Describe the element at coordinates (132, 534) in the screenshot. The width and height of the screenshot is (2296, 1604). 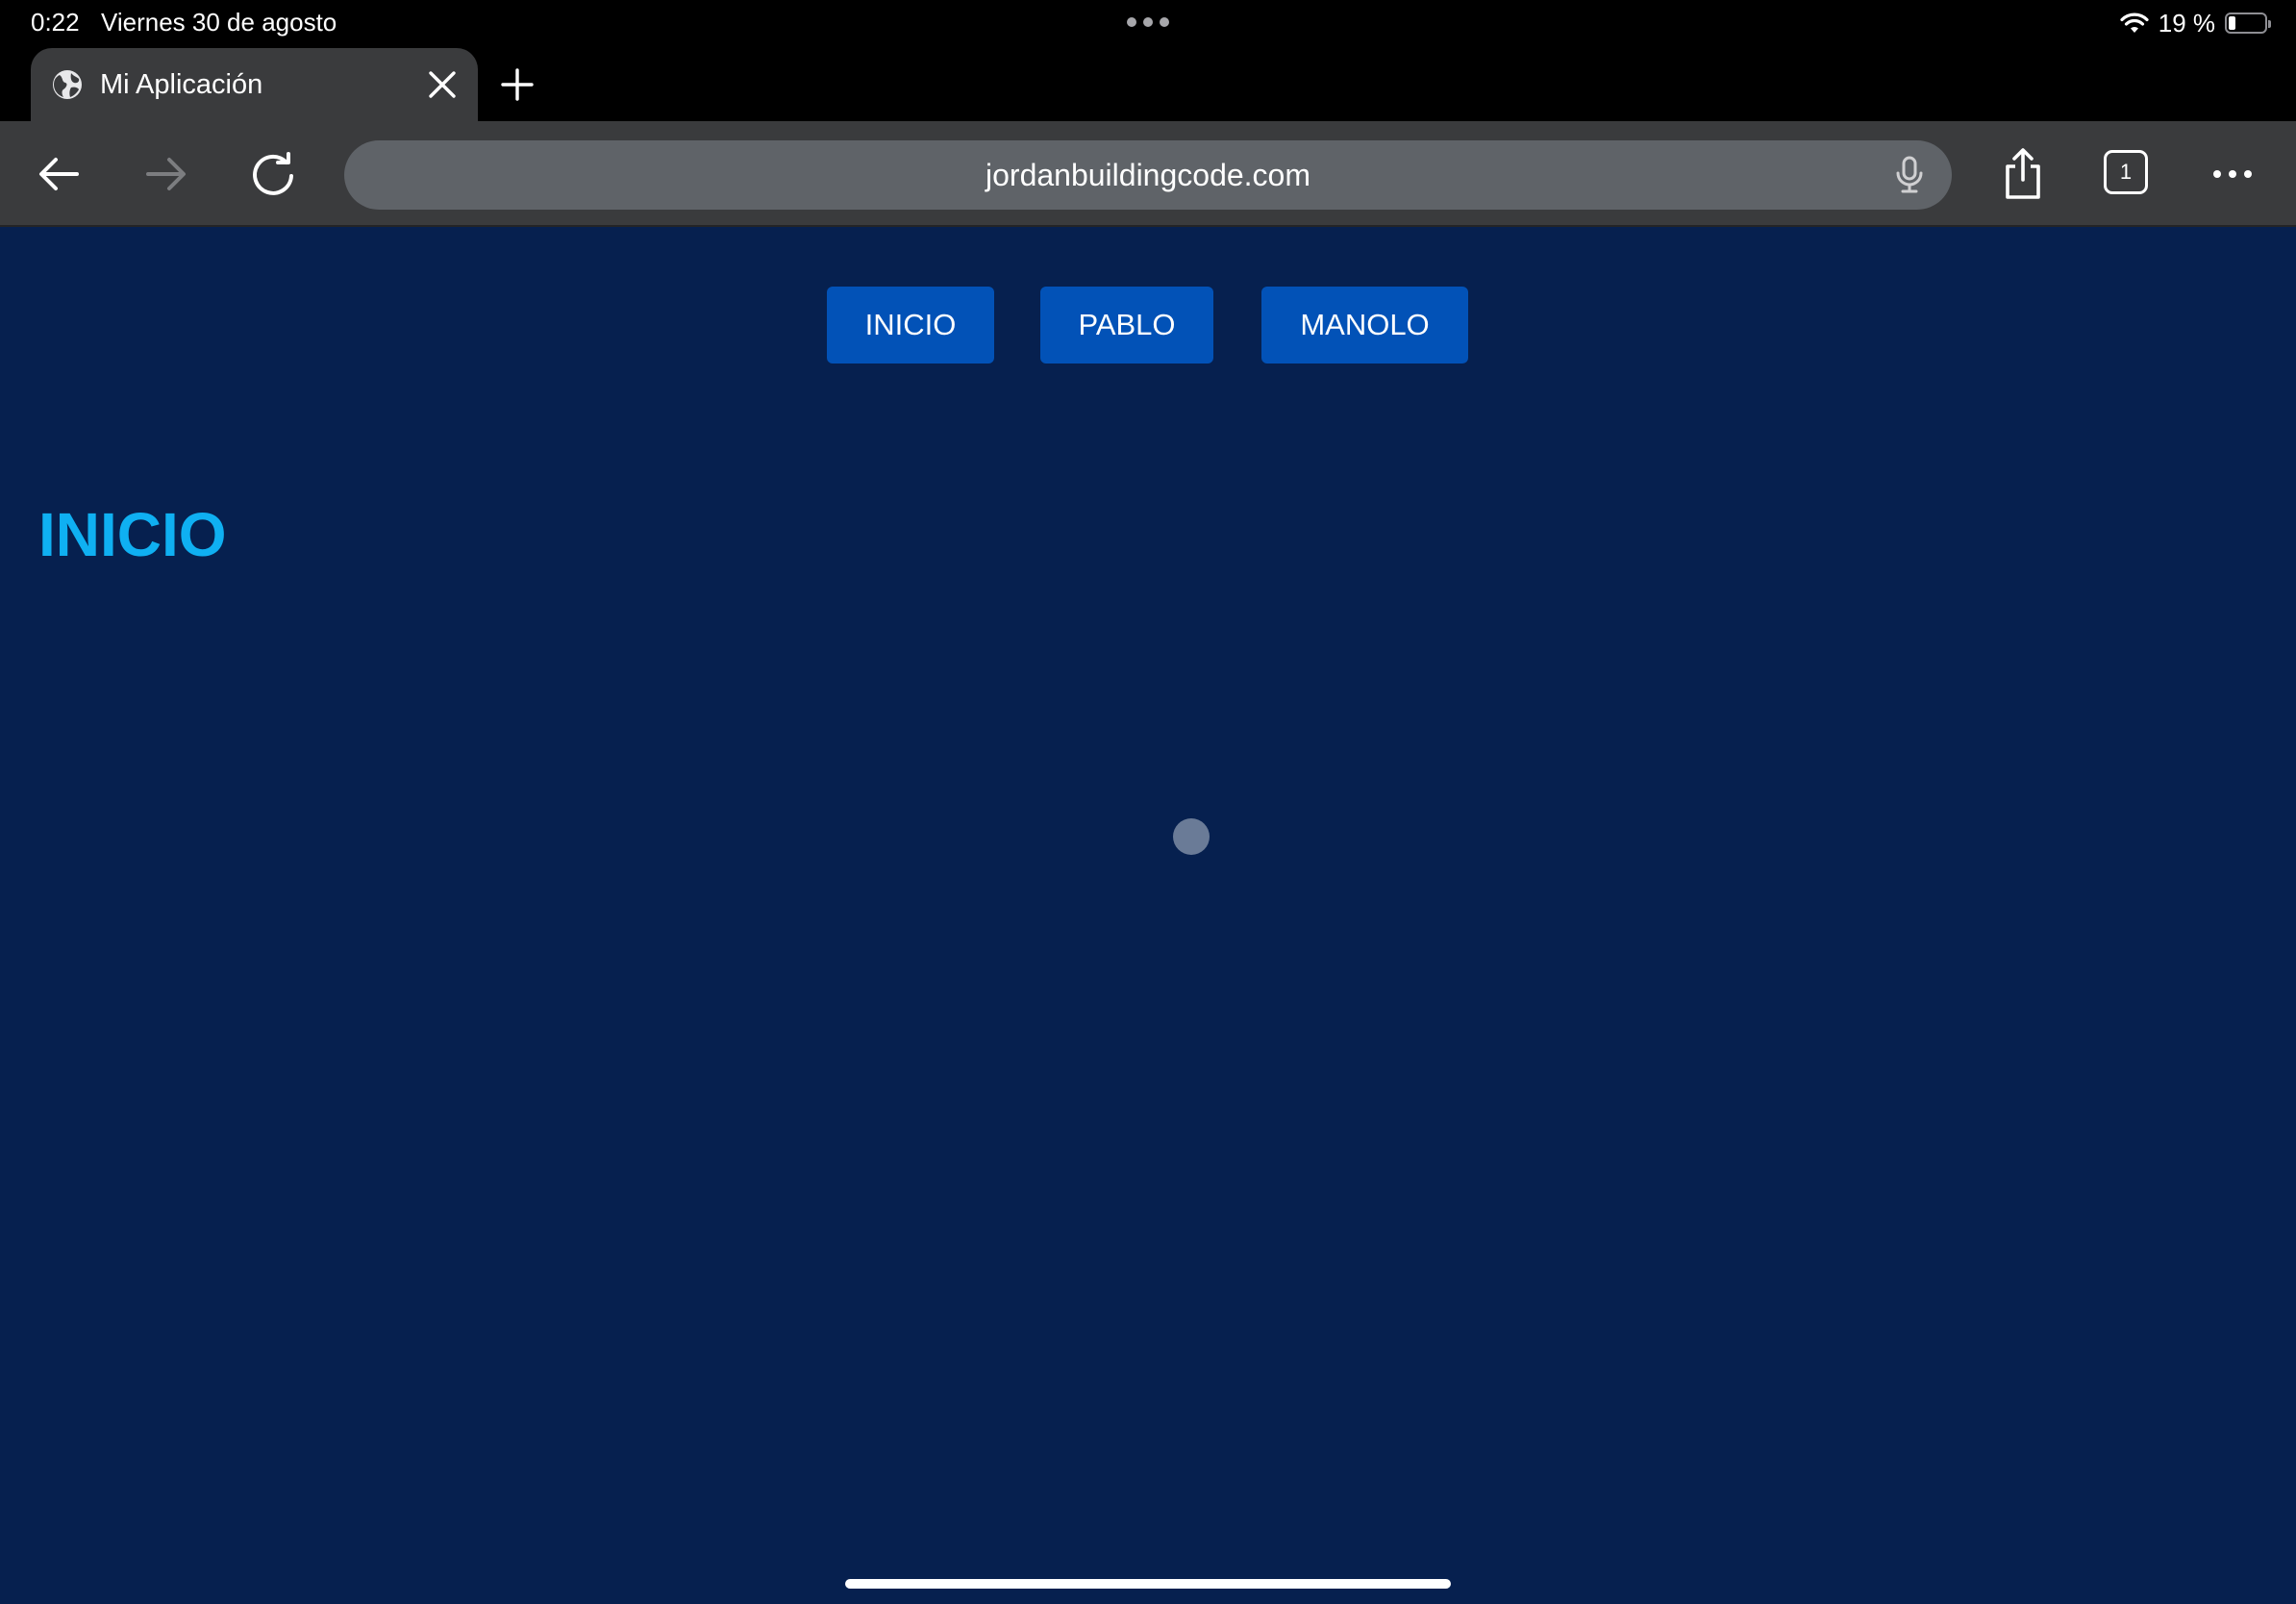
I see `page-heading: INICIO` at that location.